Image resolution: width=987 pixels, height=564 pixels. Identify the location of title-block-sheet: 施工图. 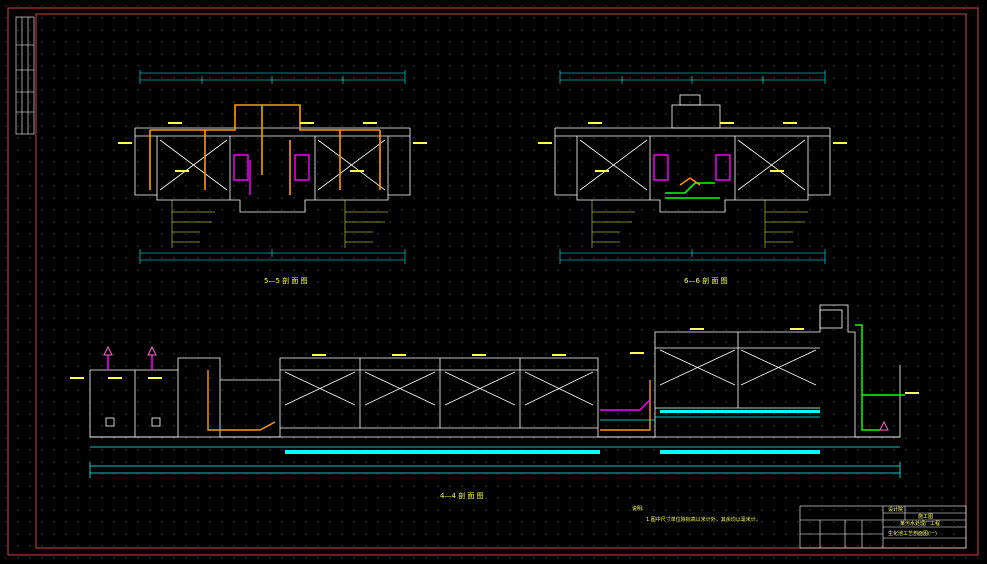
(925, 516).